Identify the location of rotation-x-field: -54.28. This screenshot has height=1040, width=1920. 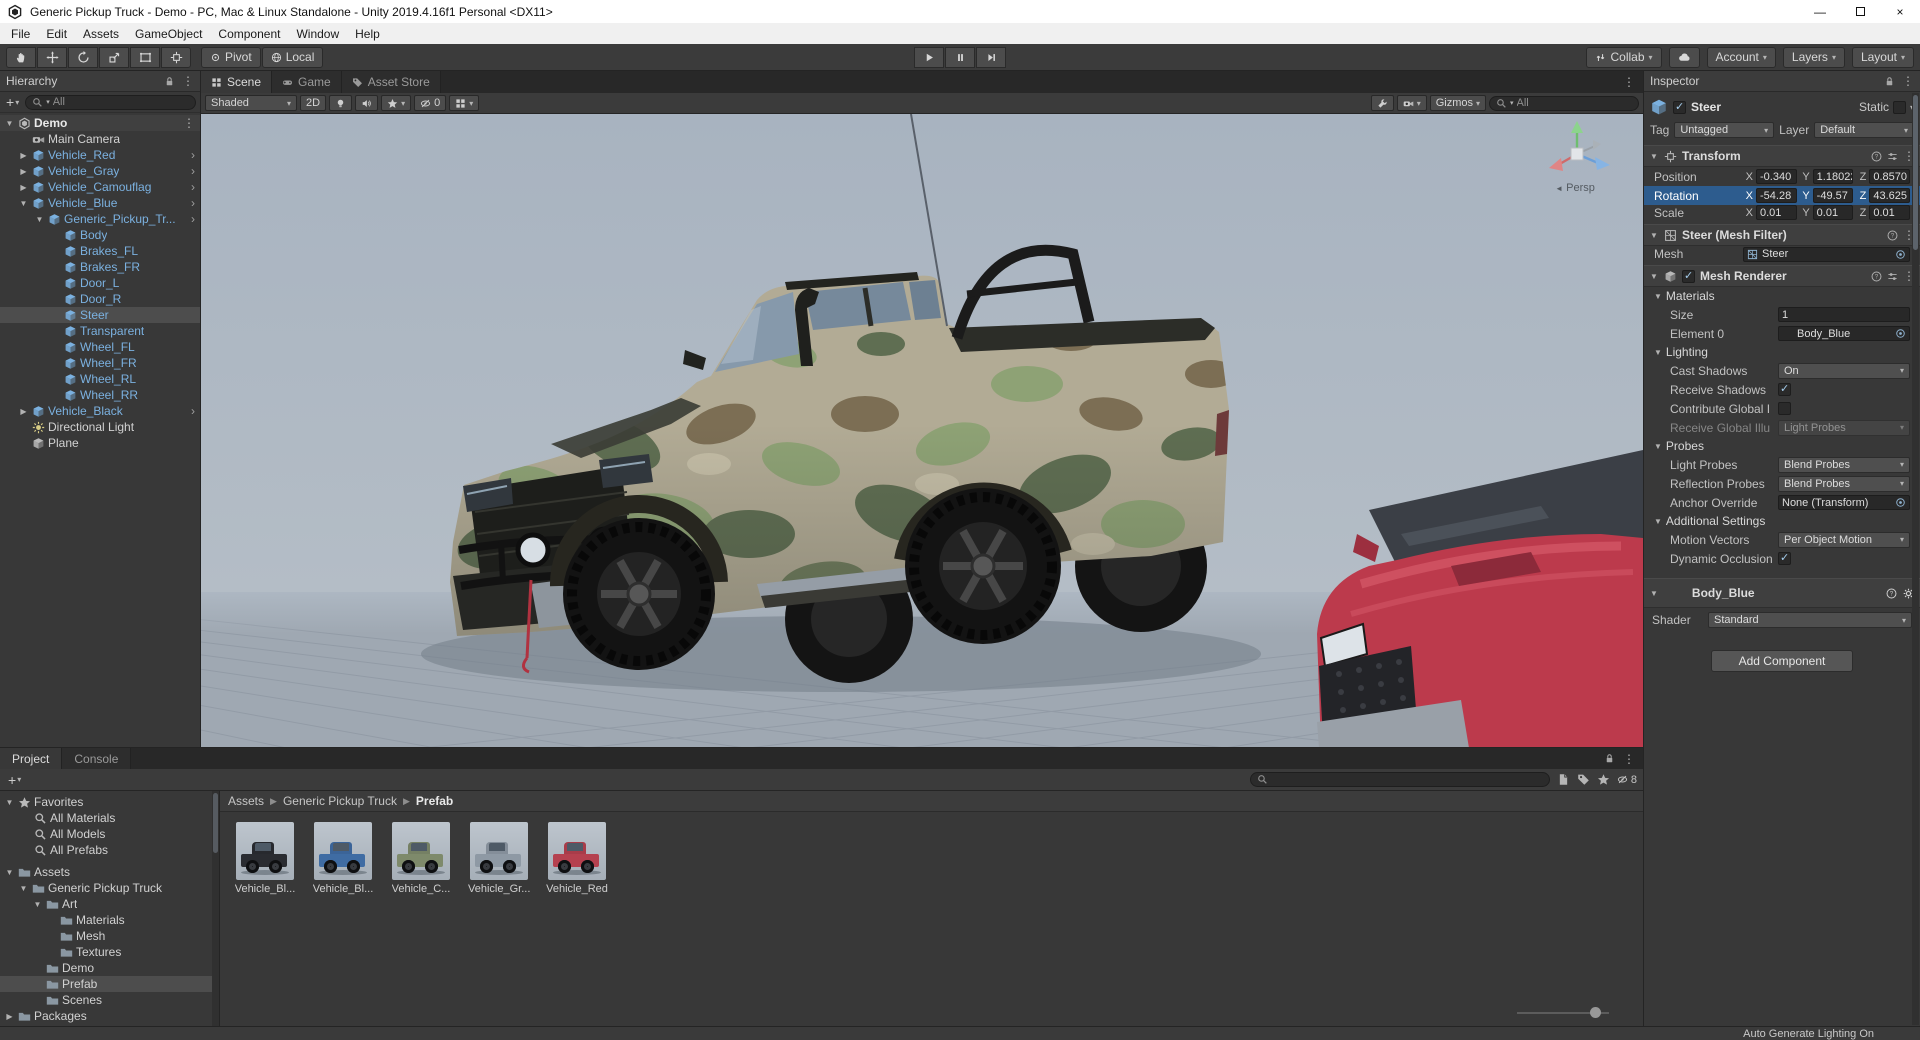
(1776, 195).